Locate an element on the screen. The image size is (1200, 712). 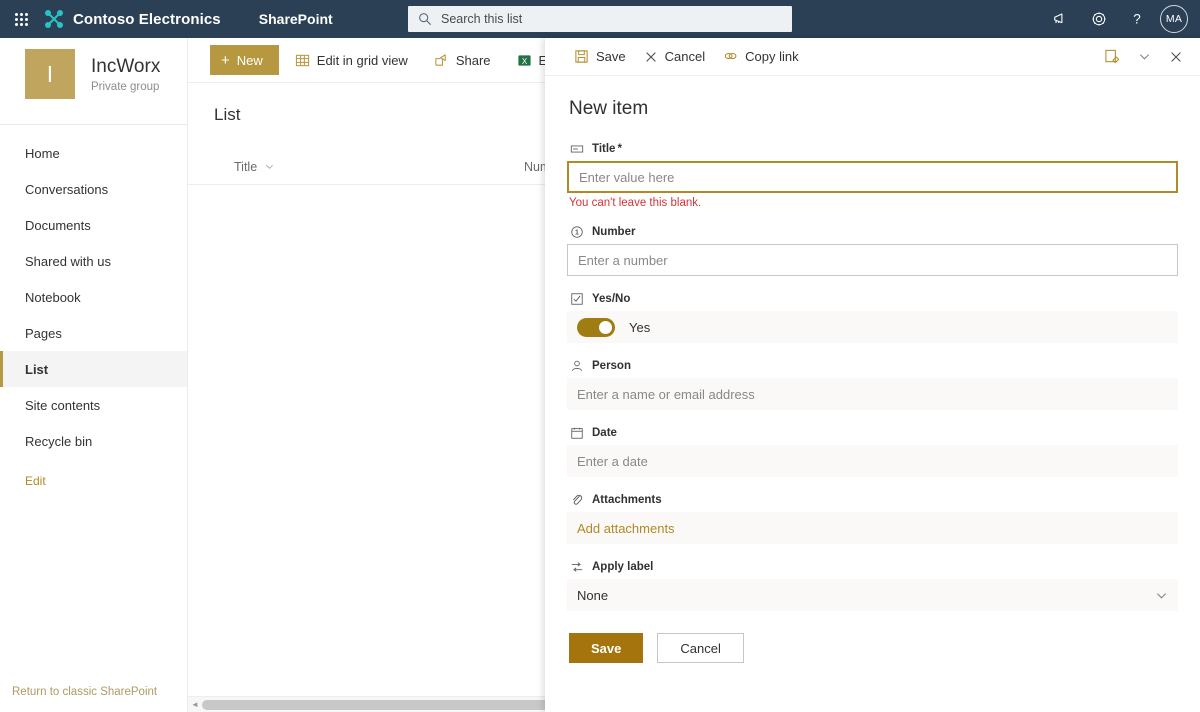
avatar: MA is located at coordinates (1174, 19).